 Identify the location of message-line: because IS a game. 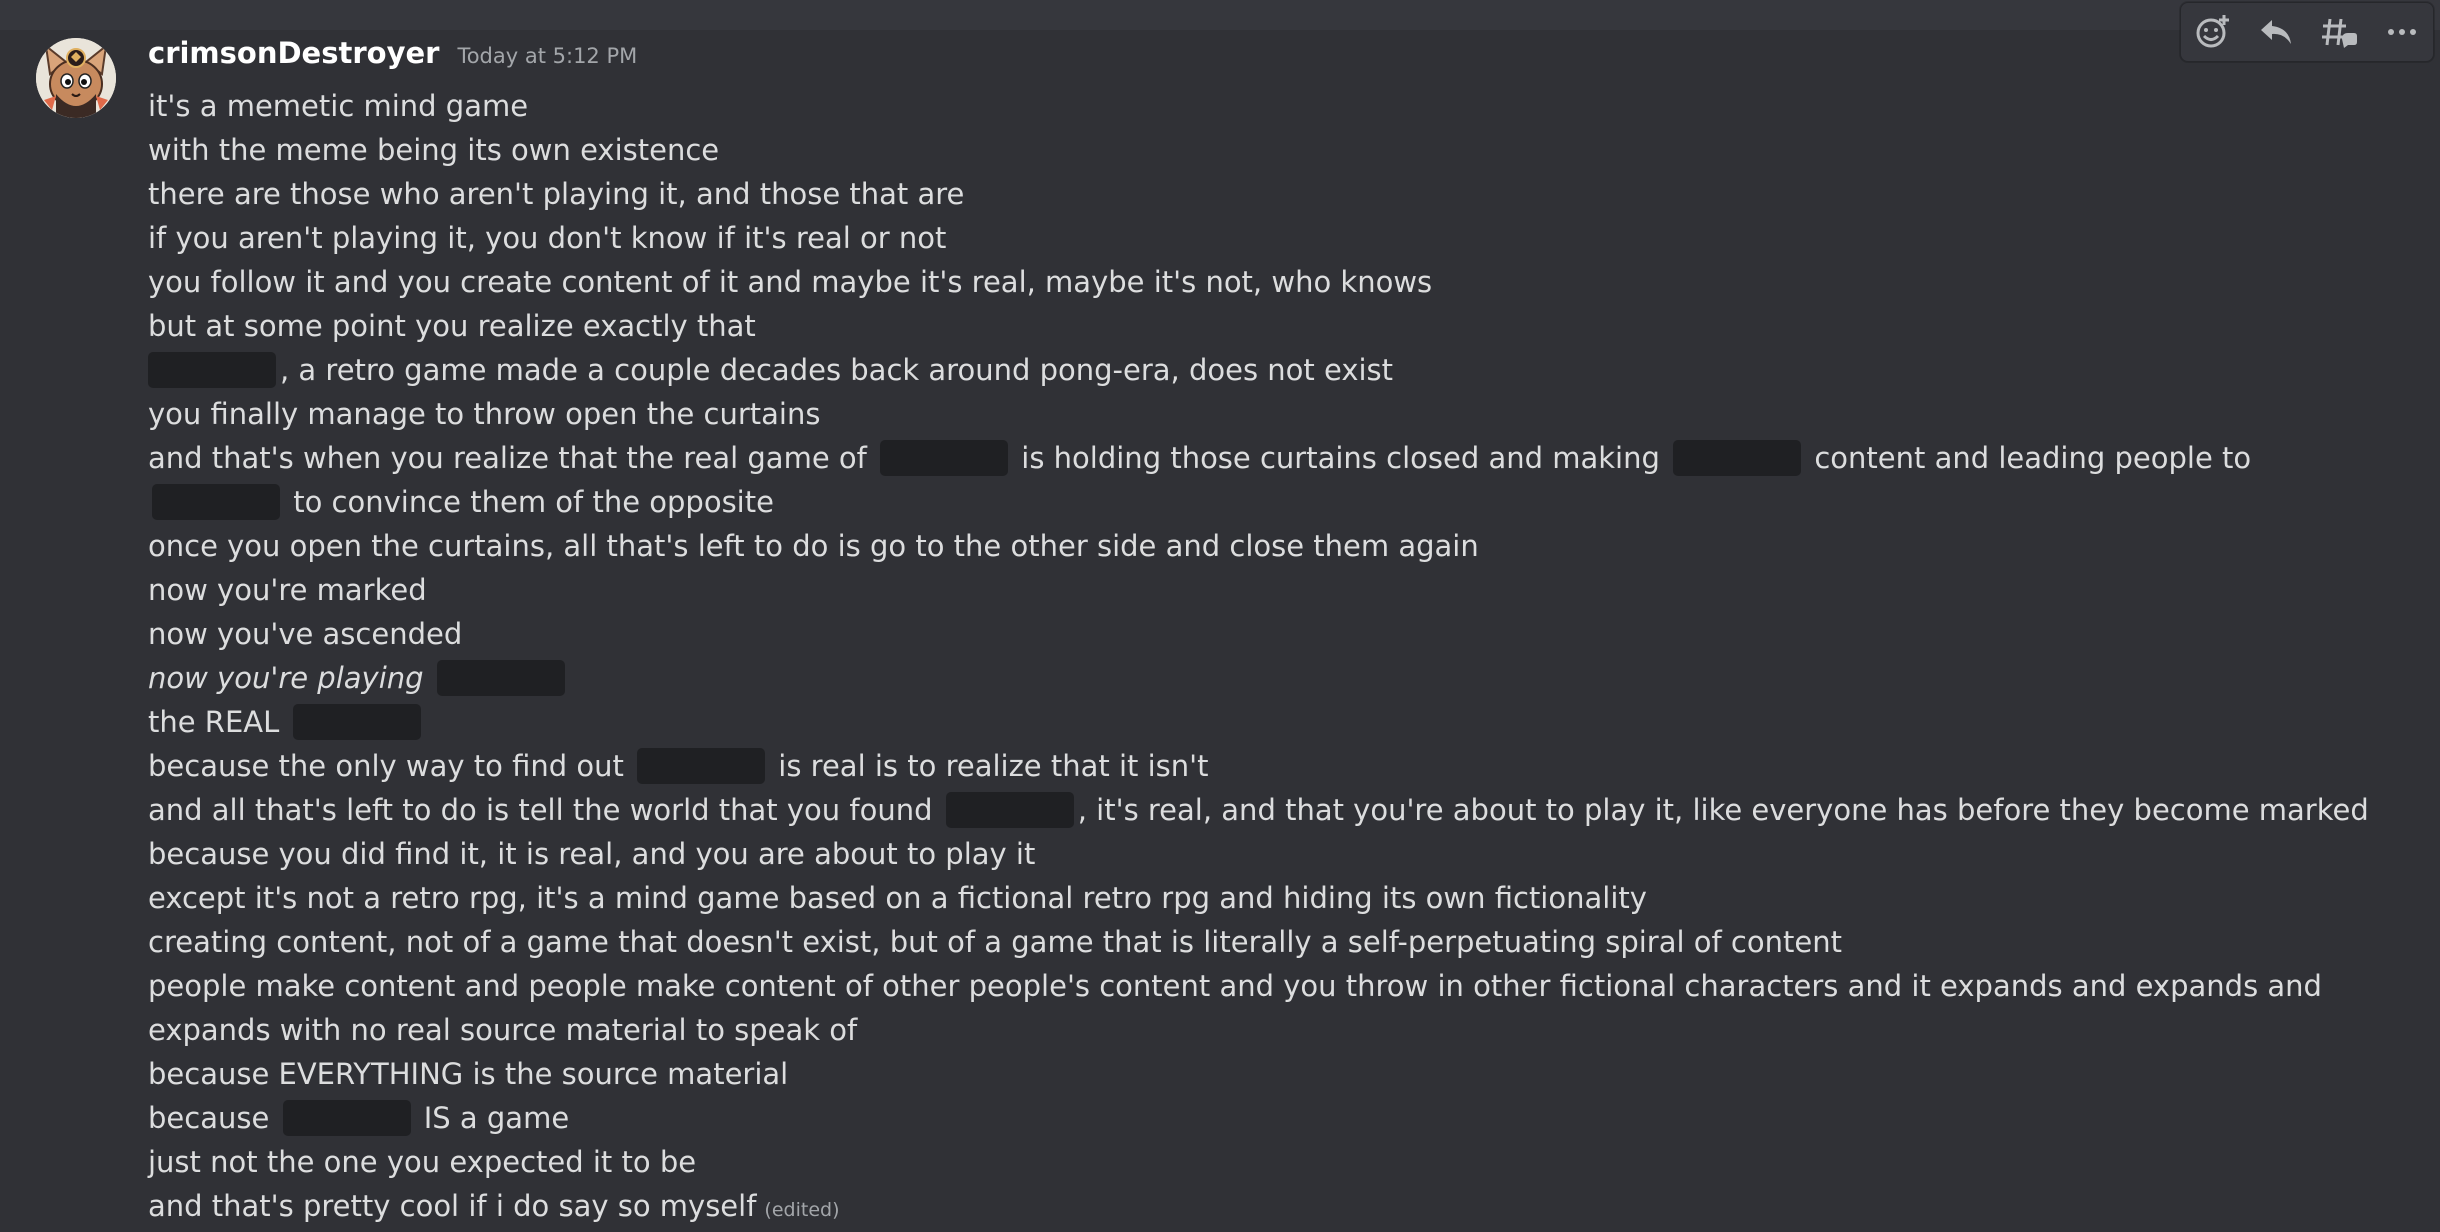
(1263, 1118).